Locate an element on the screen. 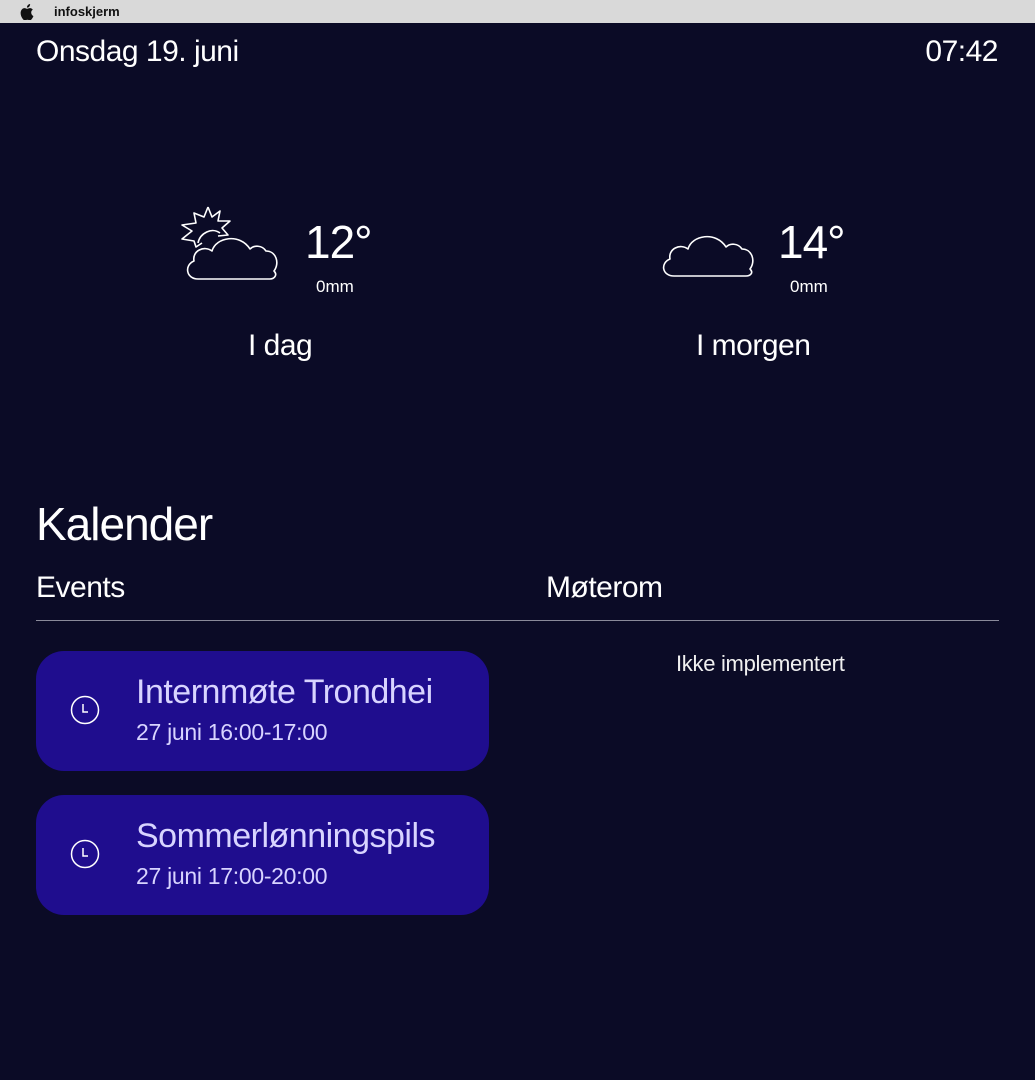  meeting-rooms-heading: Møterom is located at coordinates (604, 587).